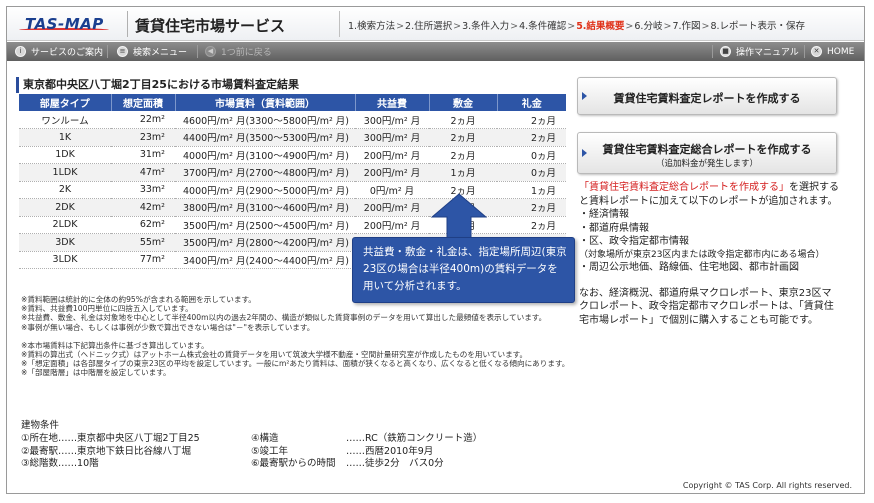 This screenshot has width=874, height=503. Describe the element at coordinates (463, 102) in the screenshot. I see `col-header-deposit: 敷金` at that location.